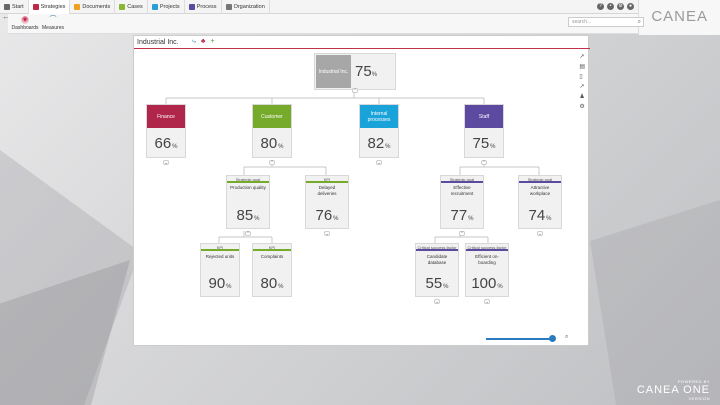  I want to click on tab-process: Process, so click(203, 7).